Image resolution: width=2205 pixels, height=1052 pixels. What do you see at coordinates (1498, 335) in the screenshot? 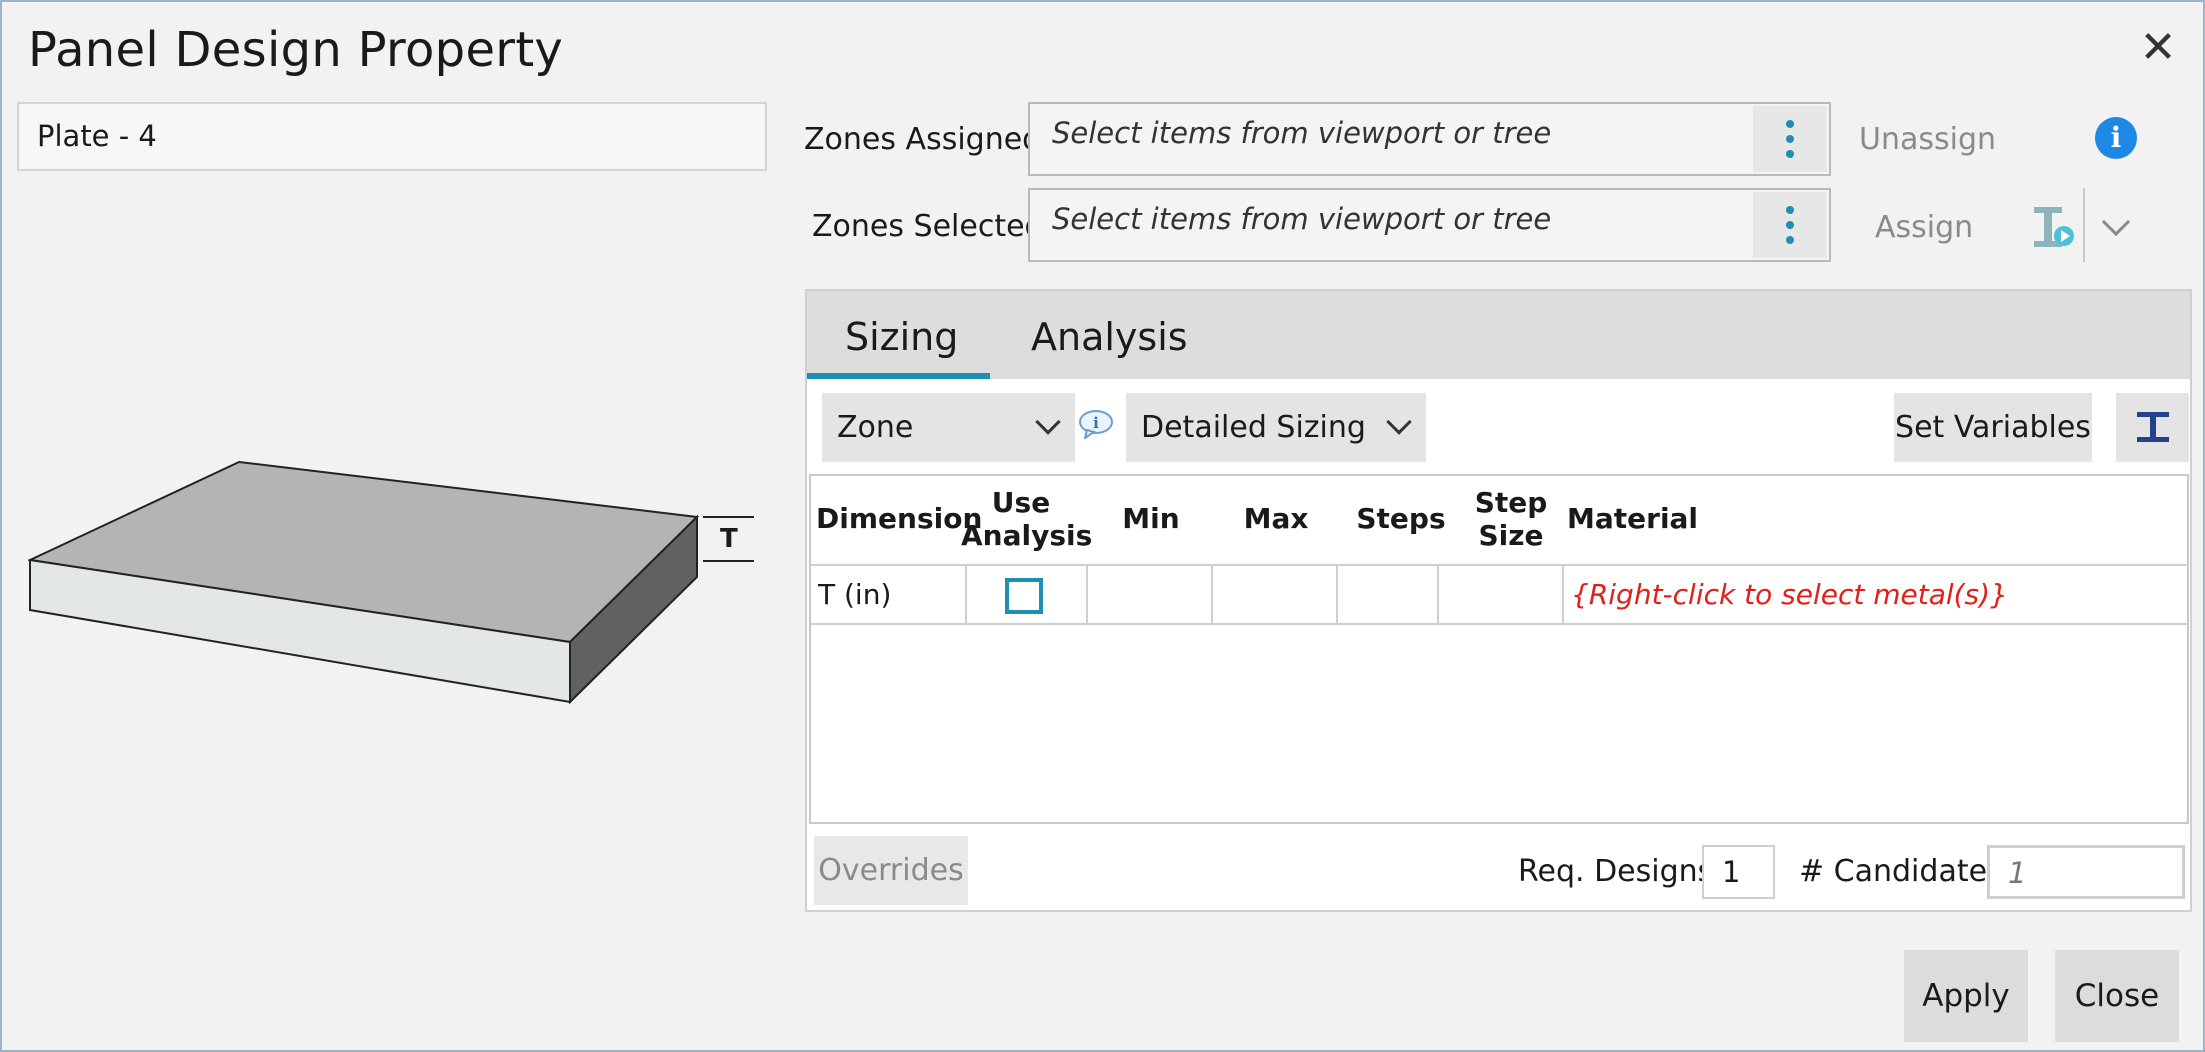
I see `tab-bar: Sizing Analysis` at bounding box center [1498, 335].